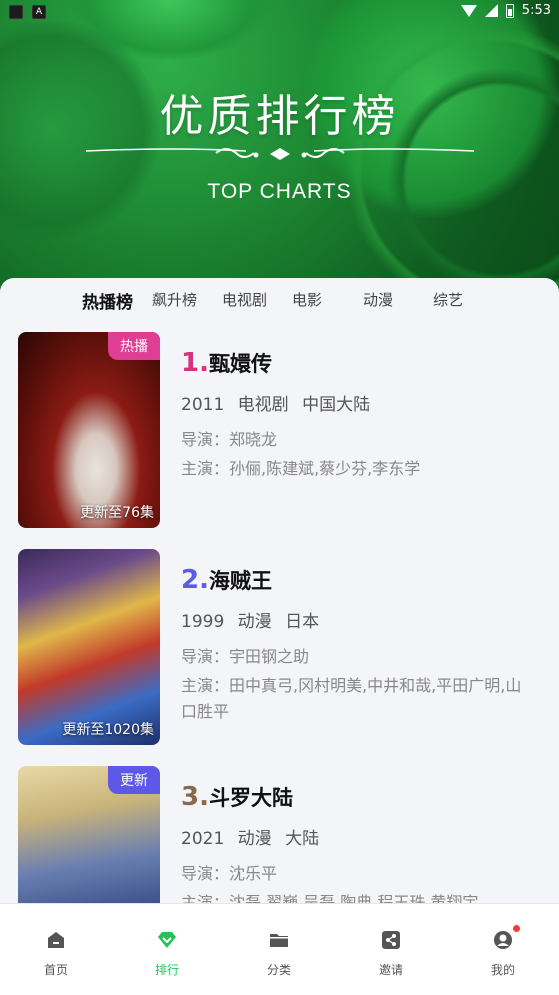 Image resolution: width=559 pixels, height=995 pixels. What do you see at coordinates (56, 940) in the screenshot?
I see `home-icon` at bounding box center [56, 940].